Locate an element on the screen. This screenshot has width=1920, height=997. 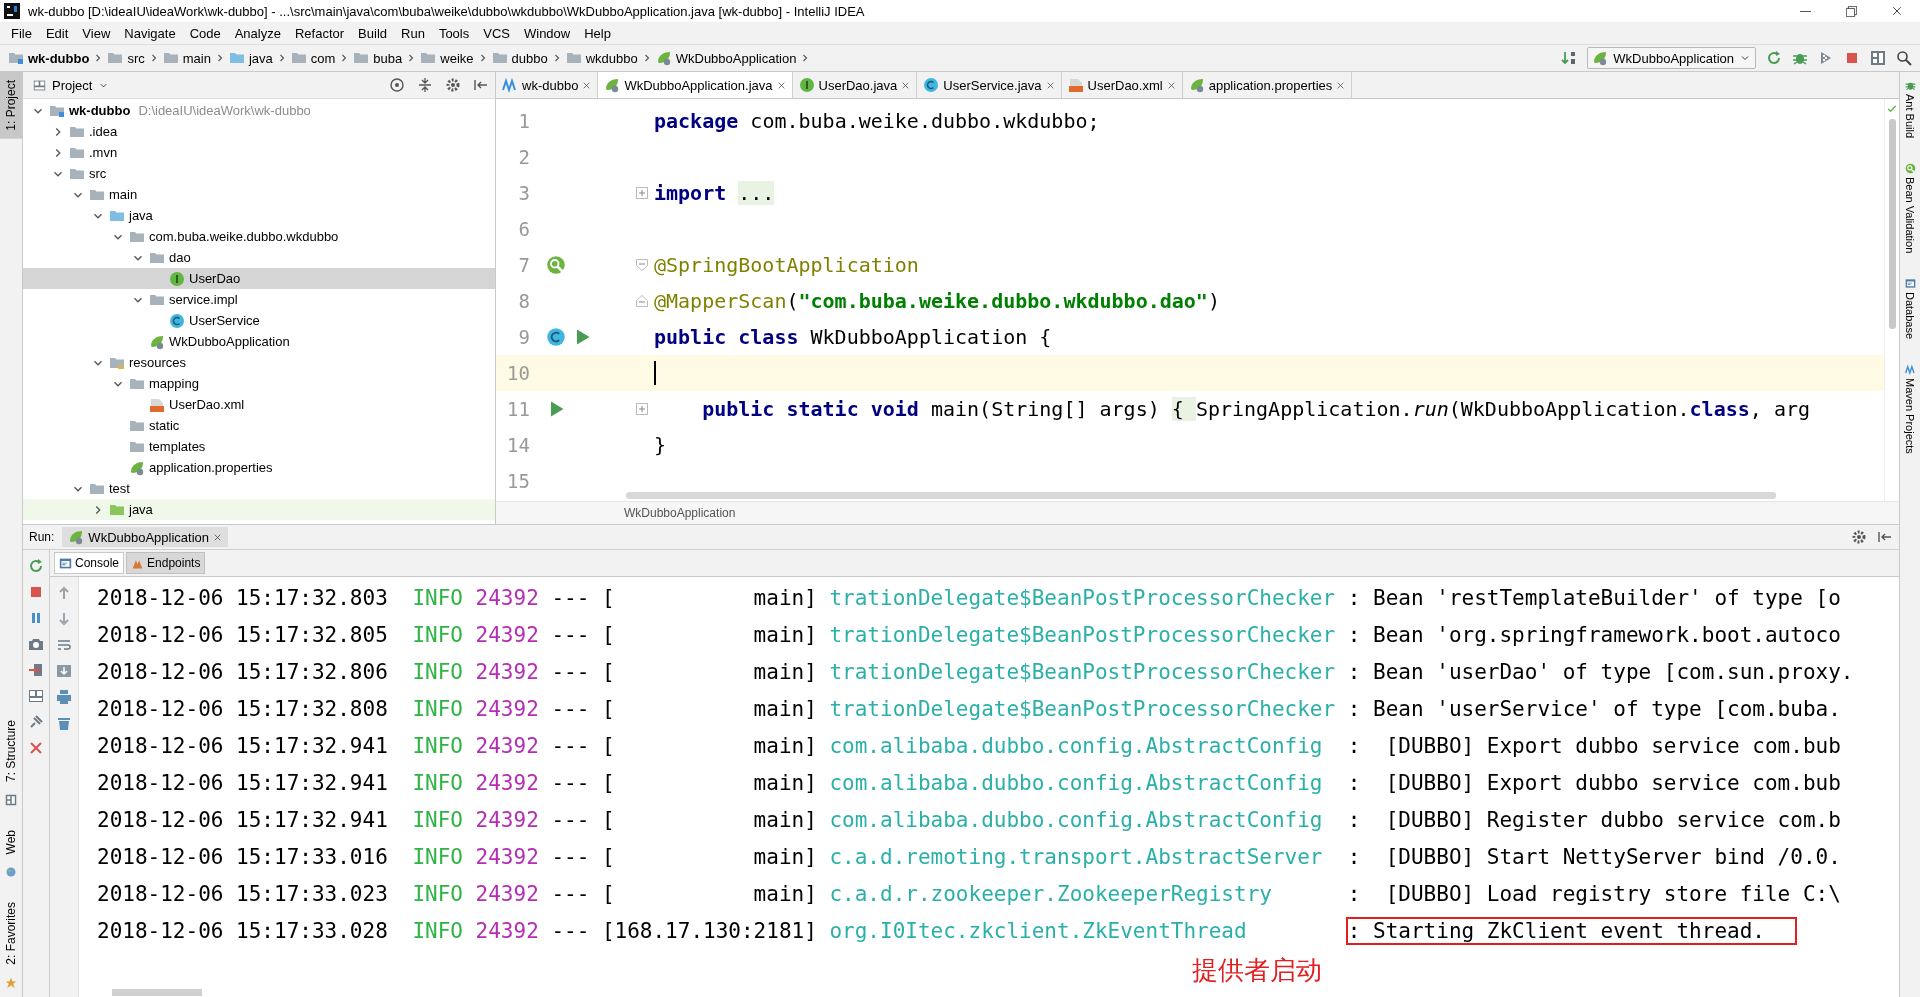
breadcrumb-item: wk-dubbo is located at coordinates (49, 58).